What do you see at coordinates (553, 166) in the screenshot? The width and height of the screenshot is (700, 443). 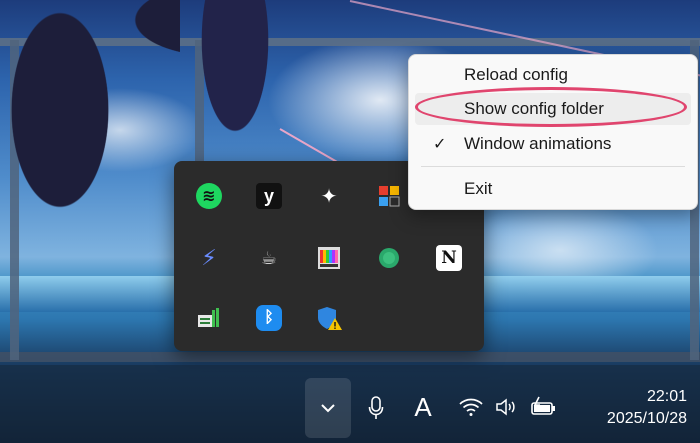 I see `menu-separator` at bounding box center [553, 166].